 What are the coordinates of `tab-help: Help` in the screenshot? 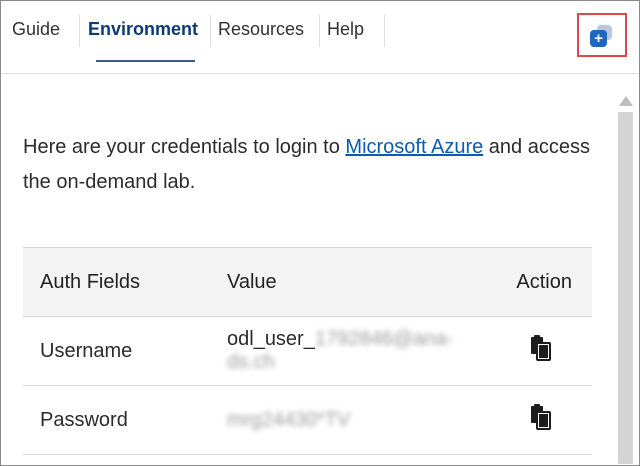 It's located at (345, 31).